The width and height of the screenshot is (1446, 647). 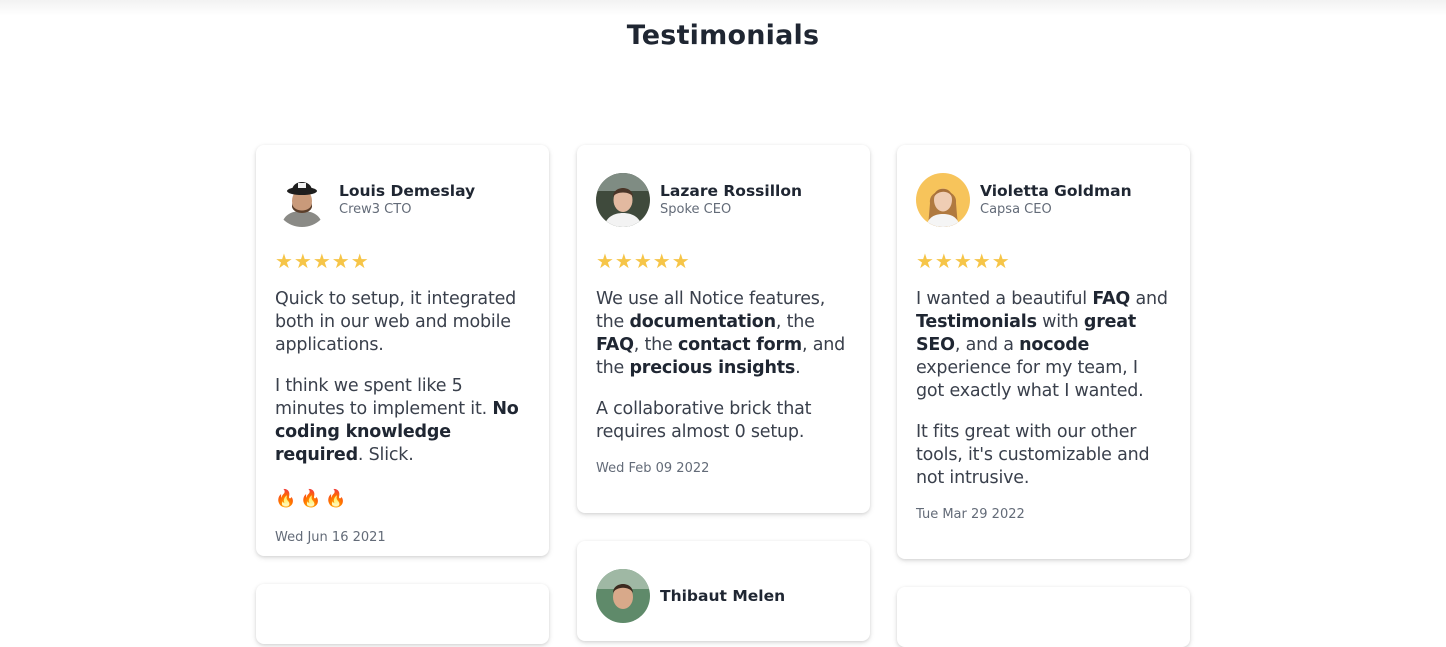 I want to click on card-header: Lazare Rossillon Spoke CEO, so click(x=723, y=200).